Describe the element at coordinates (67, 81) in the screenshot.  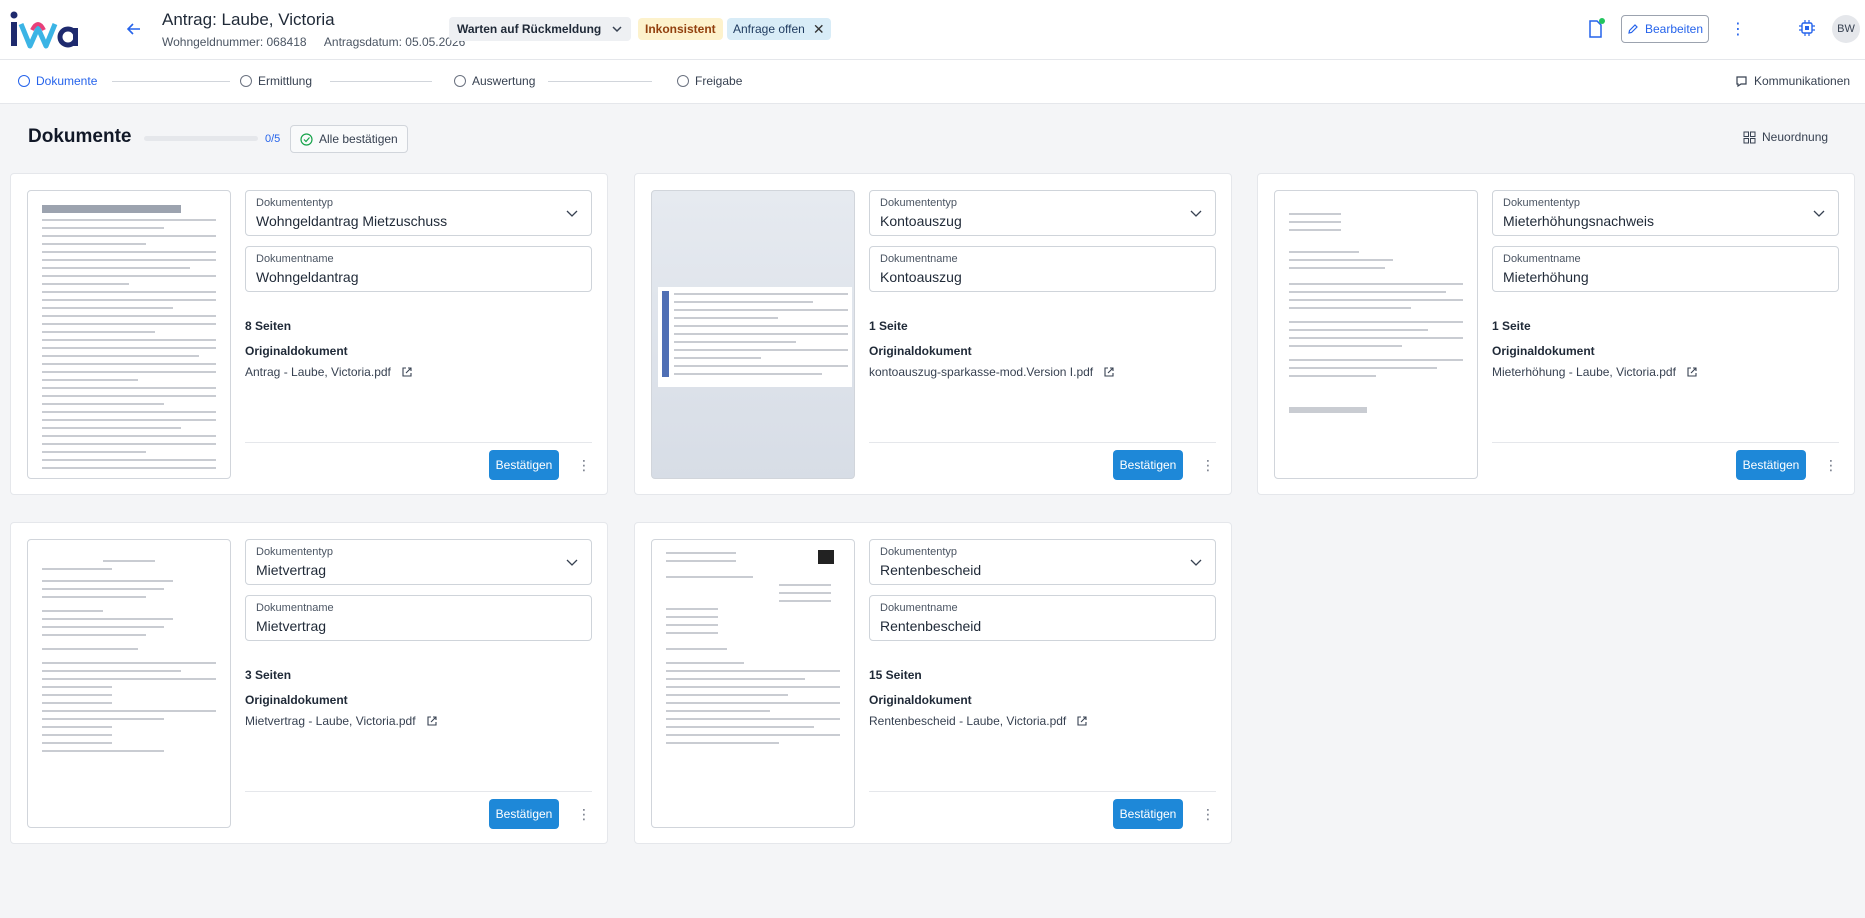
I see `step-label: Dokumente` at that location.